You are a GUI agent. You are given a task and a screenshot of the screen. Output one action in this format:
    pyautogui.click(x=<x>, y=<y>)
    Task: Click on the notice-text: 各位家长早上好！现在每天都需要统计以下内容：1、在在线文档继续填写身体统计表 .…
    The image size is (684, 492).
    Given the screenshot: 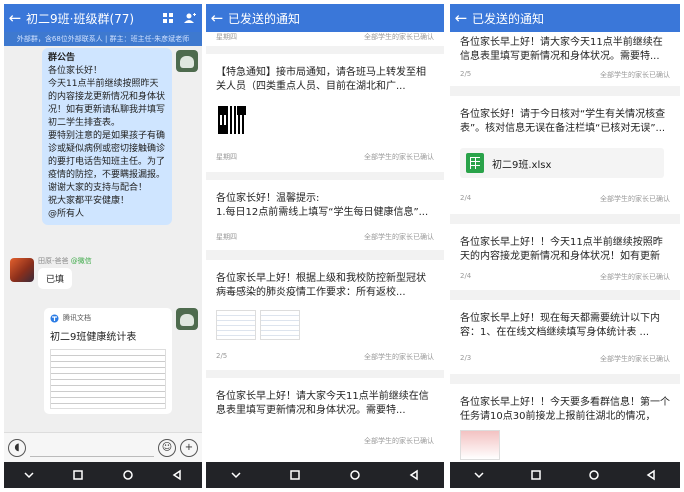 What is the action you would take?
    pyautogui.click(x=560, y=325)
    